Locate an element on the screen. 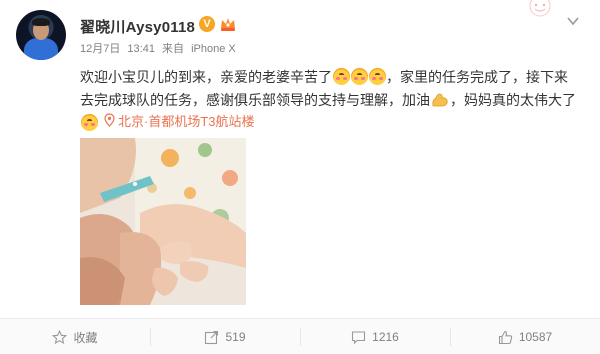 The width and height of the screenshot is (600, 354). location-pin-icon is located at coordinates (109, 120).